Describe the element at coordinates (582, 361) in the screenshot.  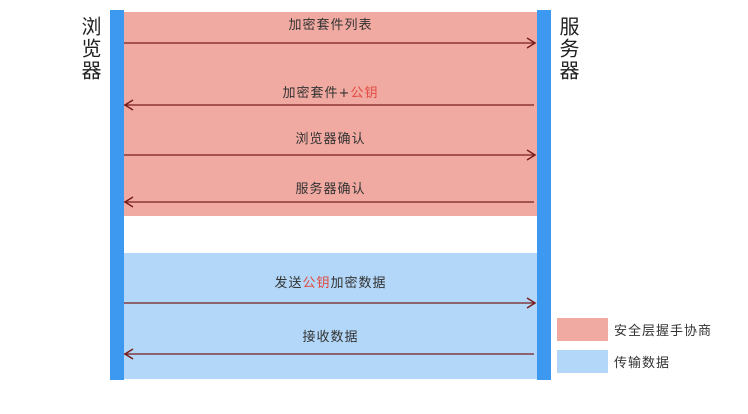
I see `legend-swatch-data` at that location.